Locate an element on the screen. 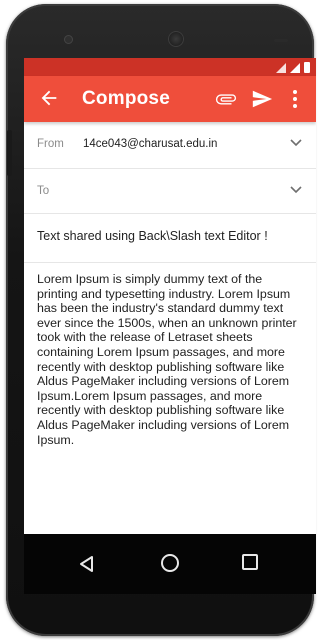 The height and width of the screenshot is (640, 322). page-title: Compose is located at coordinates (126, 98).